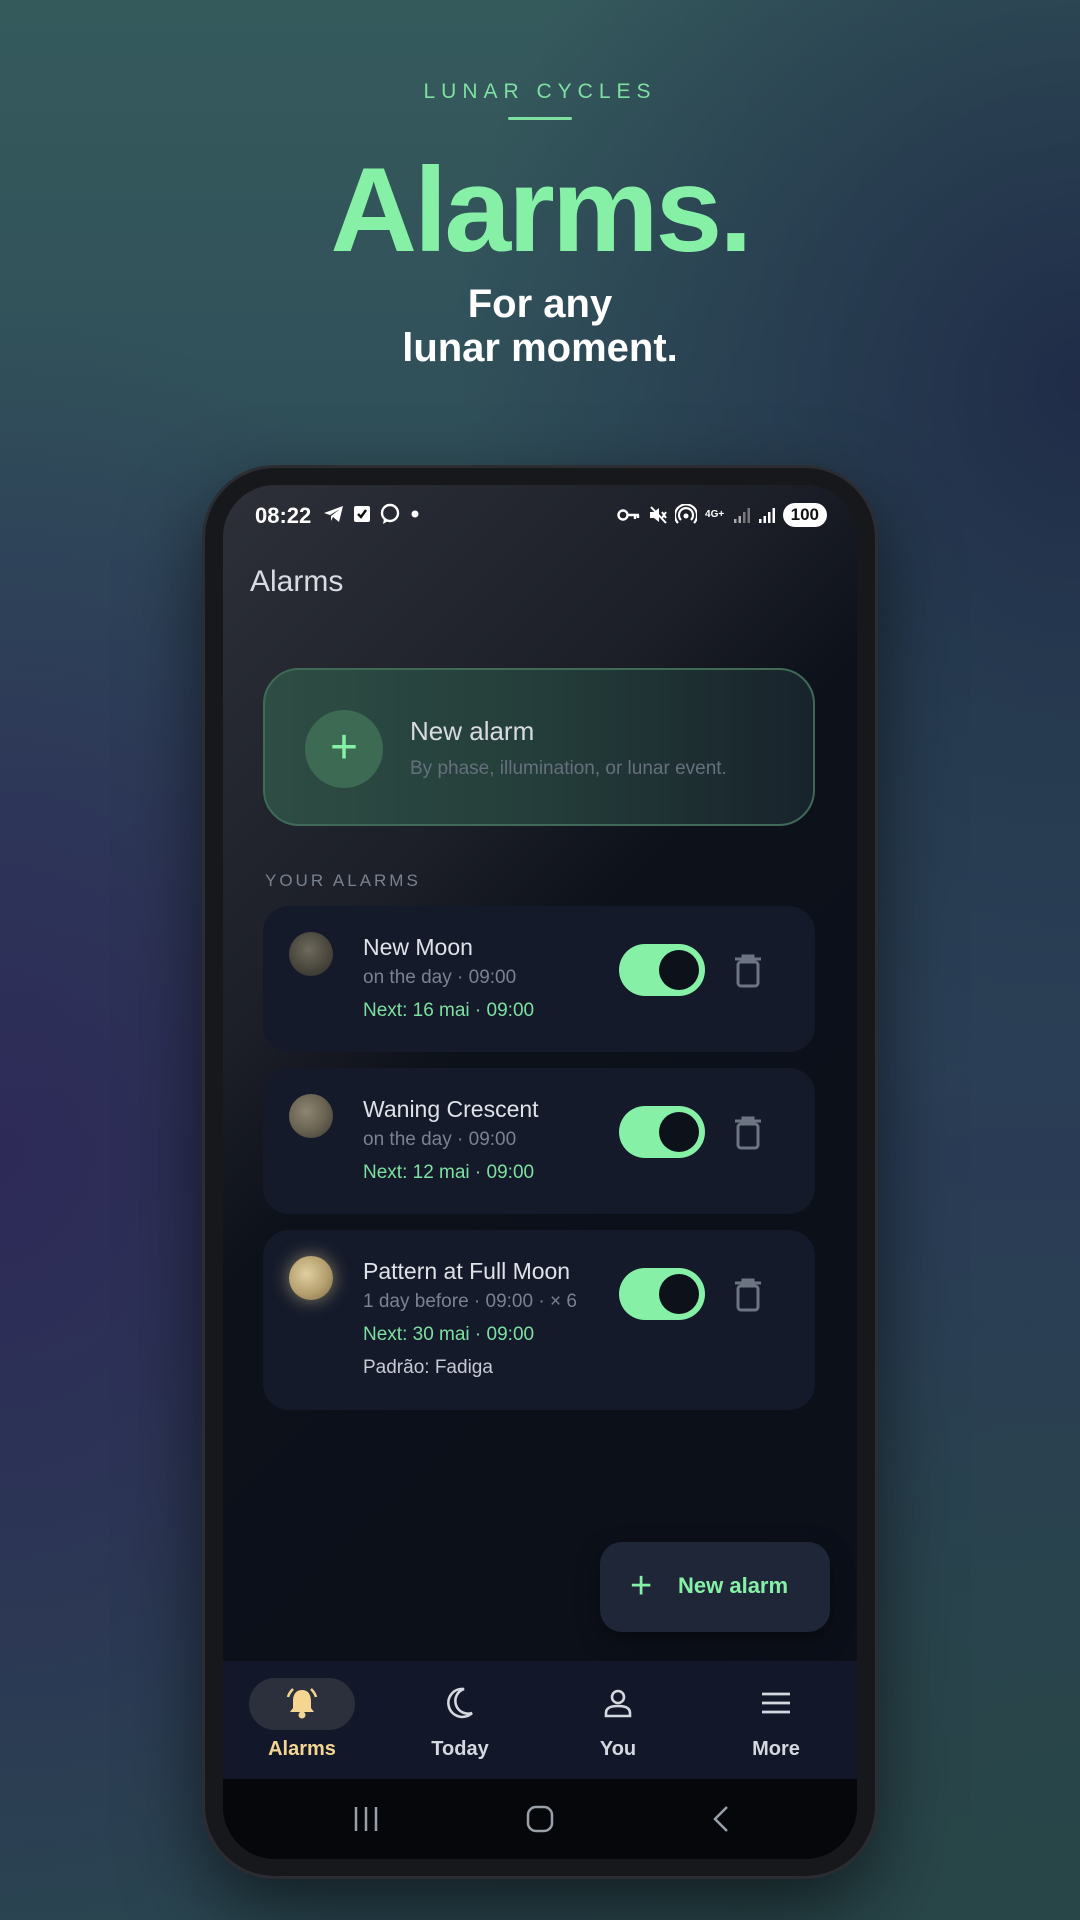  I want to click on system-nav-bar, so click(540, 1819).